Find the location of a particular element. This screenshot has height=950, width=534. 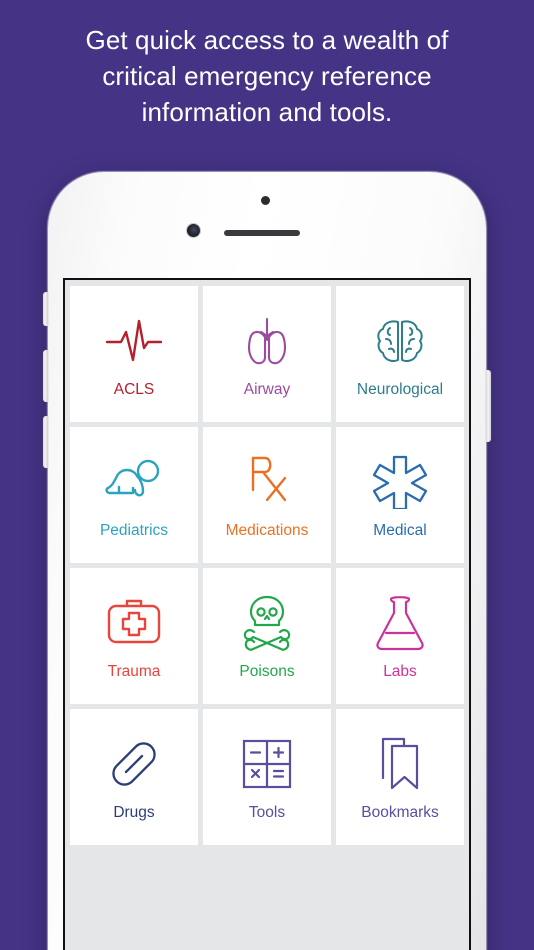

proximity-sensor-icon is located at coordinates (265, 200).